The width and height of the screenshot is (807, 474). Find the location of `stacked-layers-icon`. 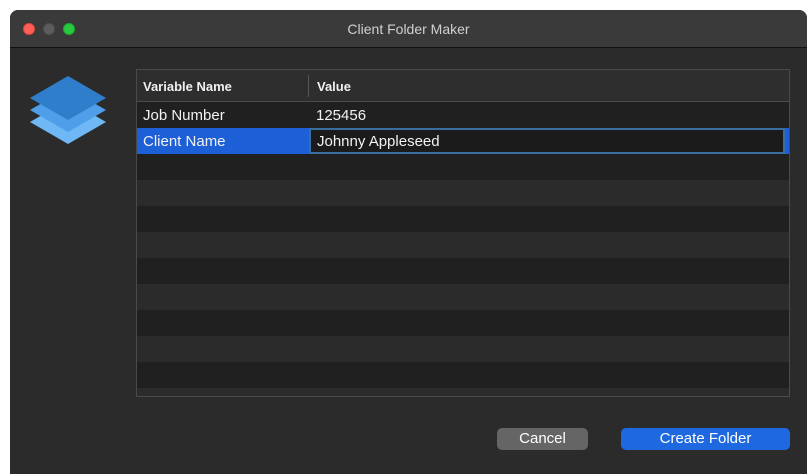

stacked-layers-icon is located at coordinates (68, 110).